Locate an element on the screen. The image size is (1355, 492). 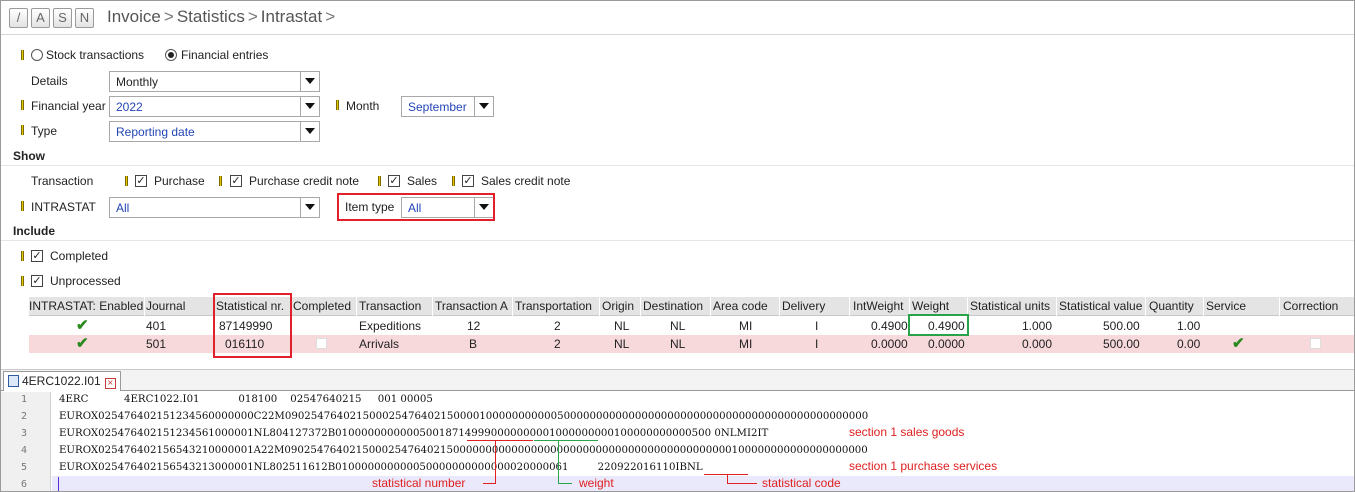
line-number: 2 is located at coordinates (23, 416).